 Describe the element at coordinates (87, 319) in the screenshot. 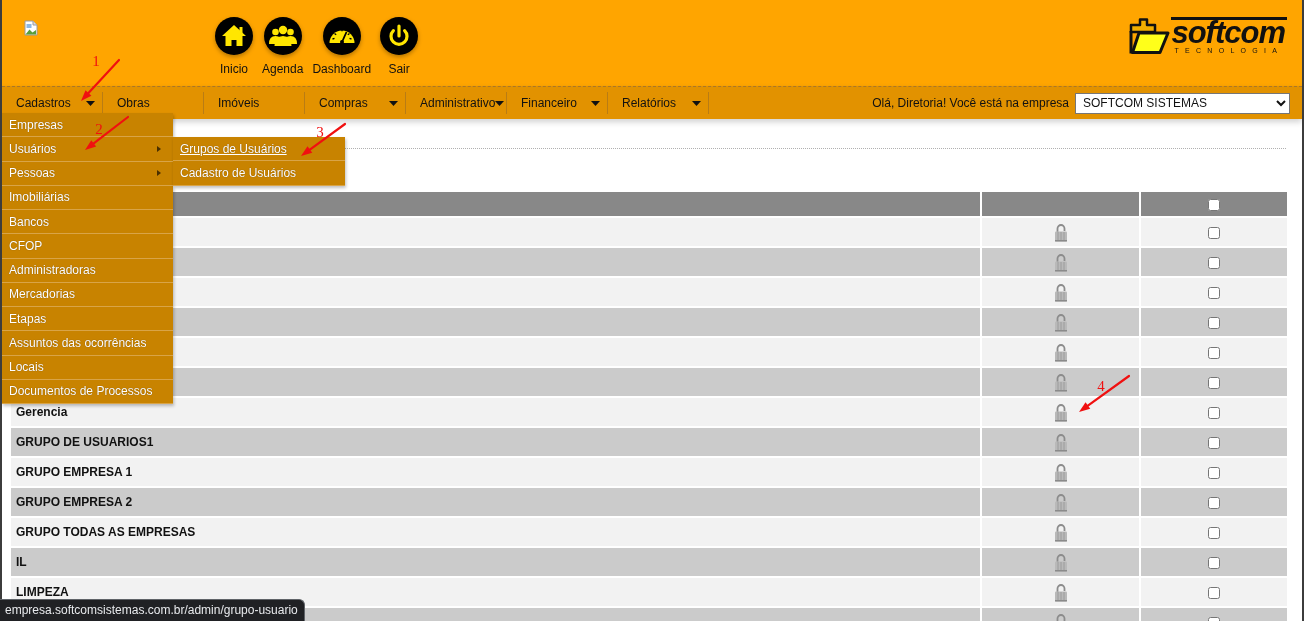

I see `menu-item: Etapas` at that location.